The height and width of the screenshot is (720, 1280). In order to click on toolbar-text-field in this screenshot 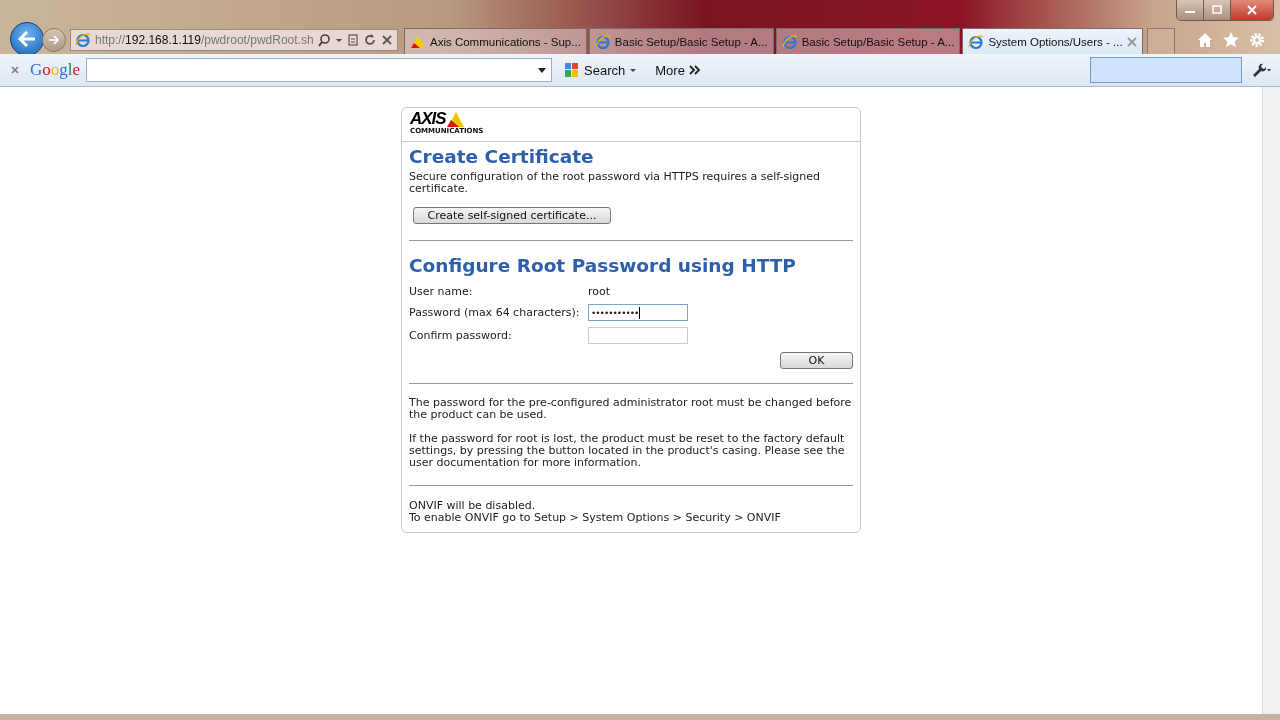, I will do `click(1166, 70)`.